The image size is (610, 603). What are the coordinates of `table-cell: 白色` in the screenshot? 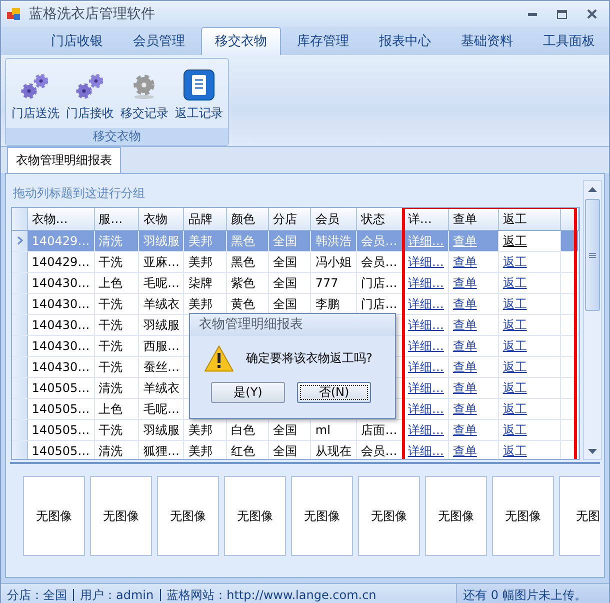 It's located at (242, 429).